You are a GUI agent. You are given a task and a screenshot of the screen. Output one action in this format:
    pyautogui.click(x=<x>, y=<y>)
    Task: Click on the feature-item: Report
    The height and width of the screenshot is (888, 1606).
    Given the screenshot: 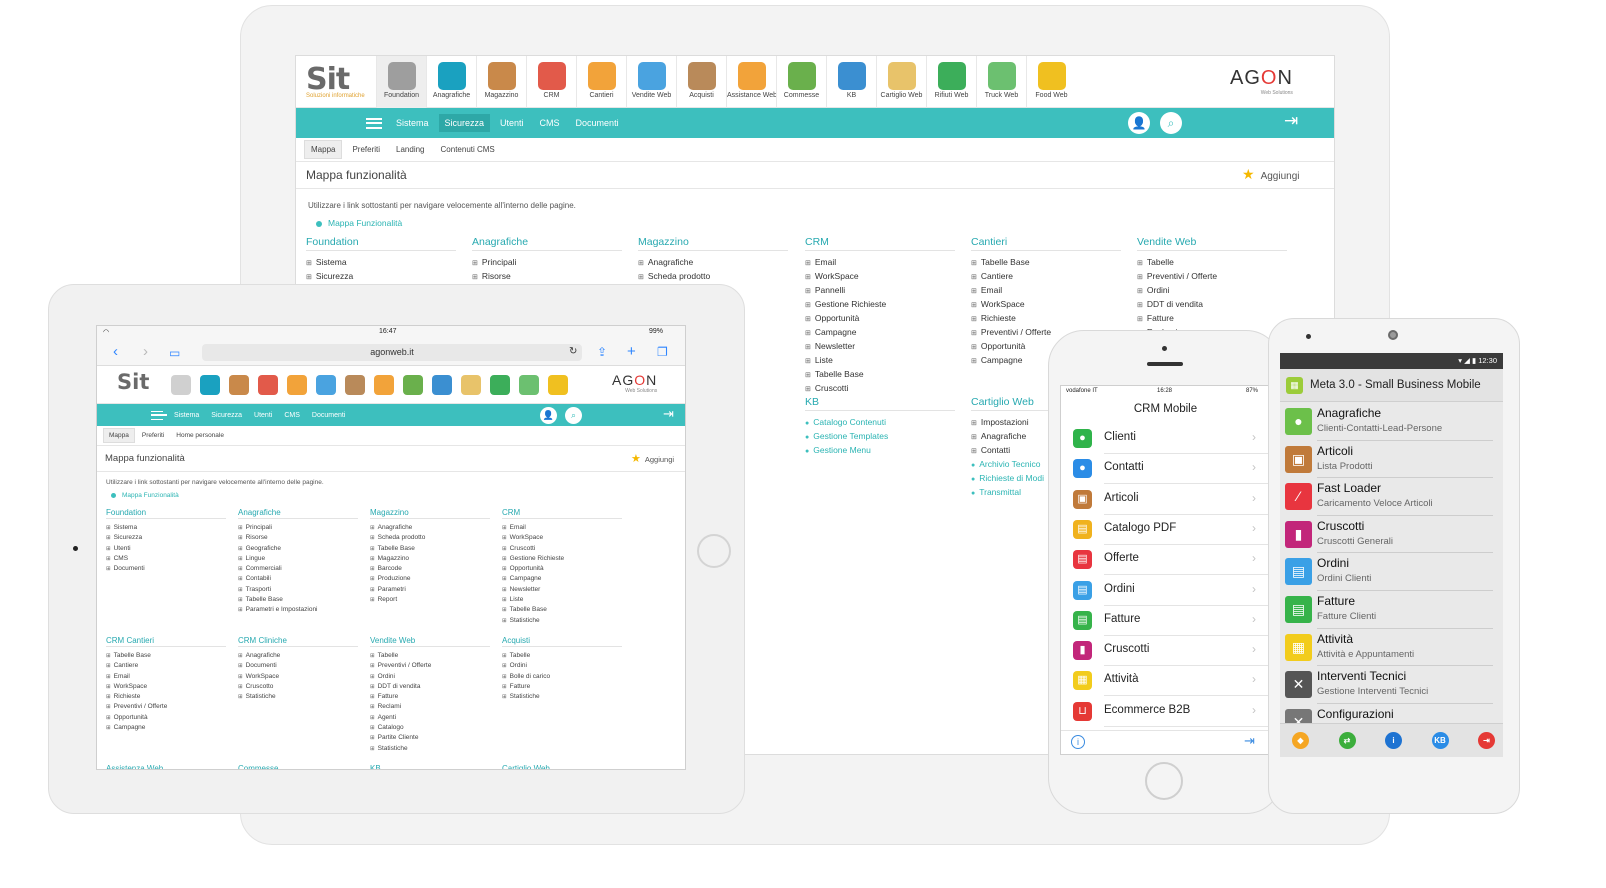 What is the action you would take?
    pyautogui.click(x=430, y=600)
    